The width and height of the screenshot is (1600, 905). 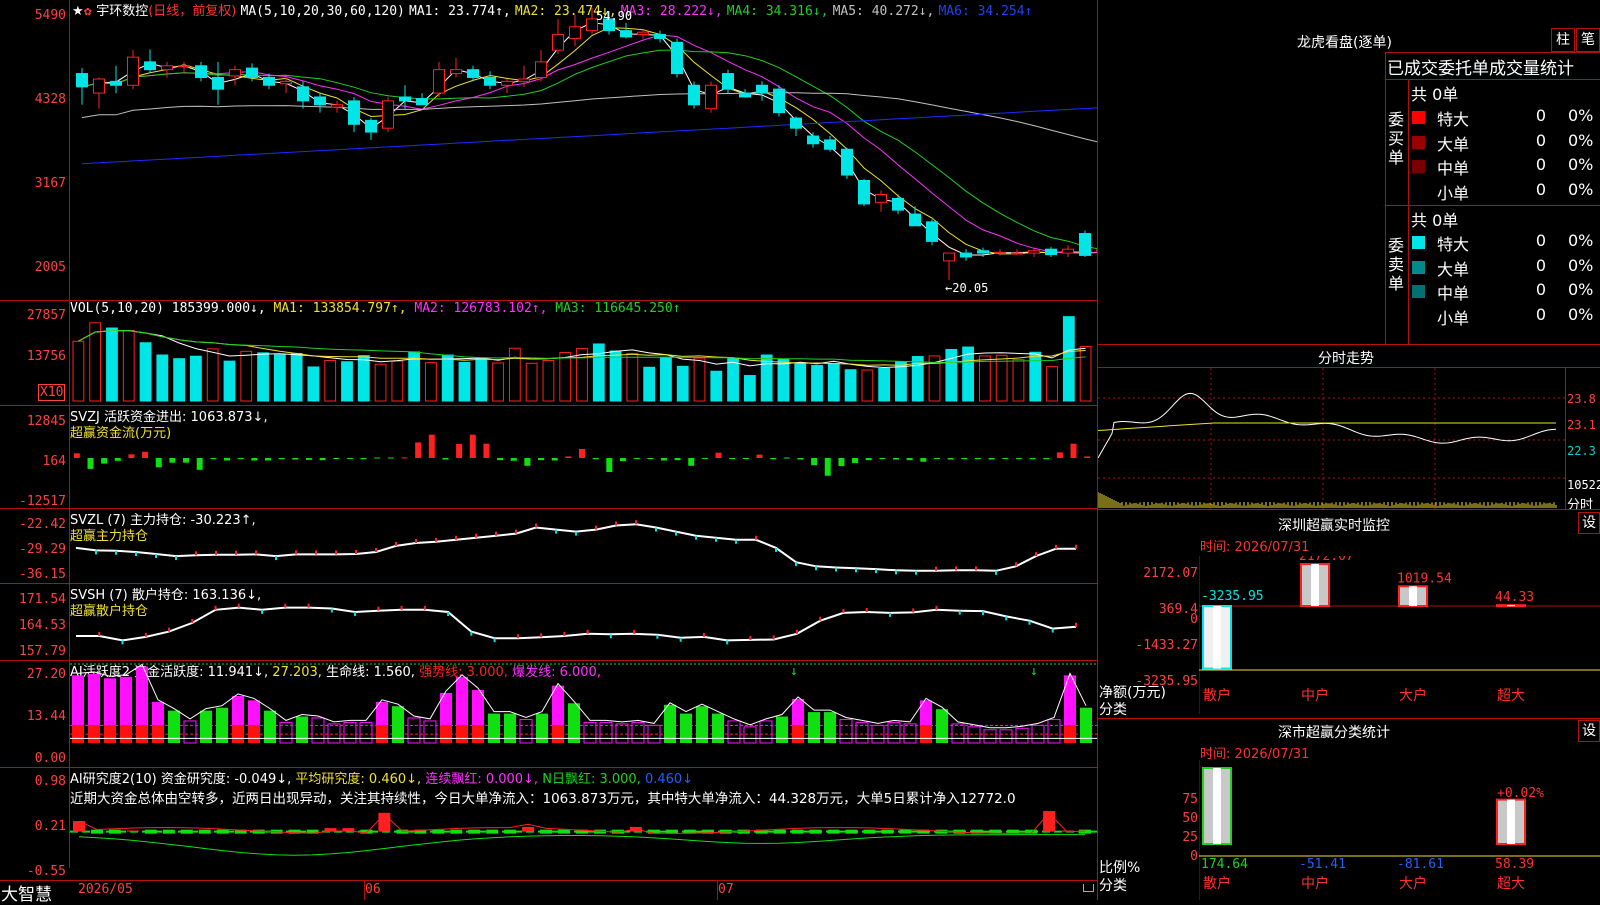 What do you see at coordinates (1453, 269) in the screenshot?
I see `order-type-label: 大单` at bounding box center [1453, 269].